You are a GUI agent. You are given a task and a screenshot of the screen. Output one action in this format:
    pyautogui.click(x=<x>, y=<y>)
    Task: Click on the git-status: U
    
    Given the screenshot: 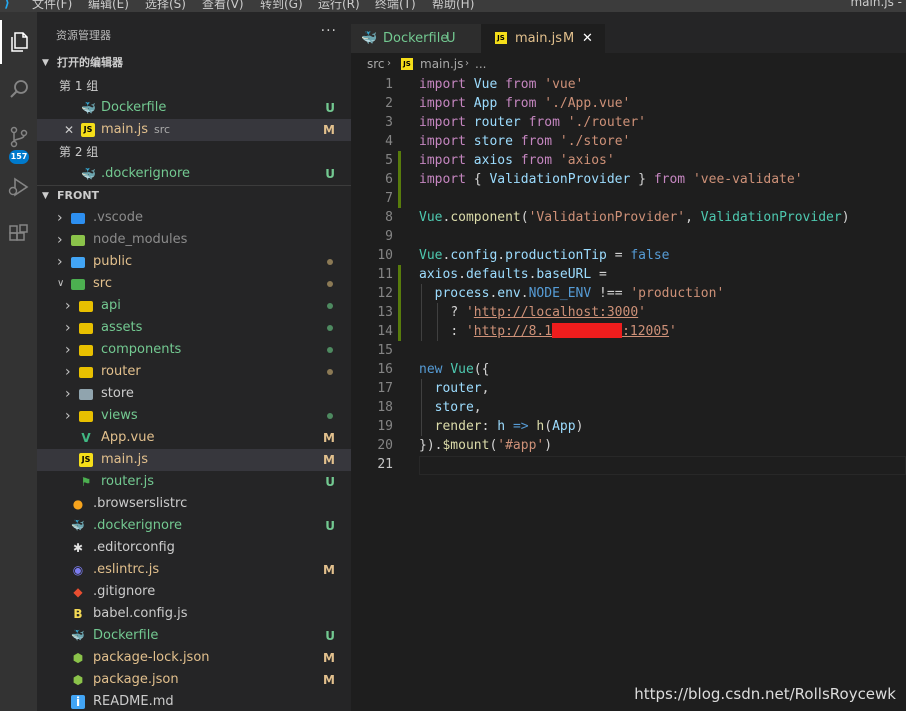 What is the action you would take?
    pyautogui.click(x=330, y=174)
    